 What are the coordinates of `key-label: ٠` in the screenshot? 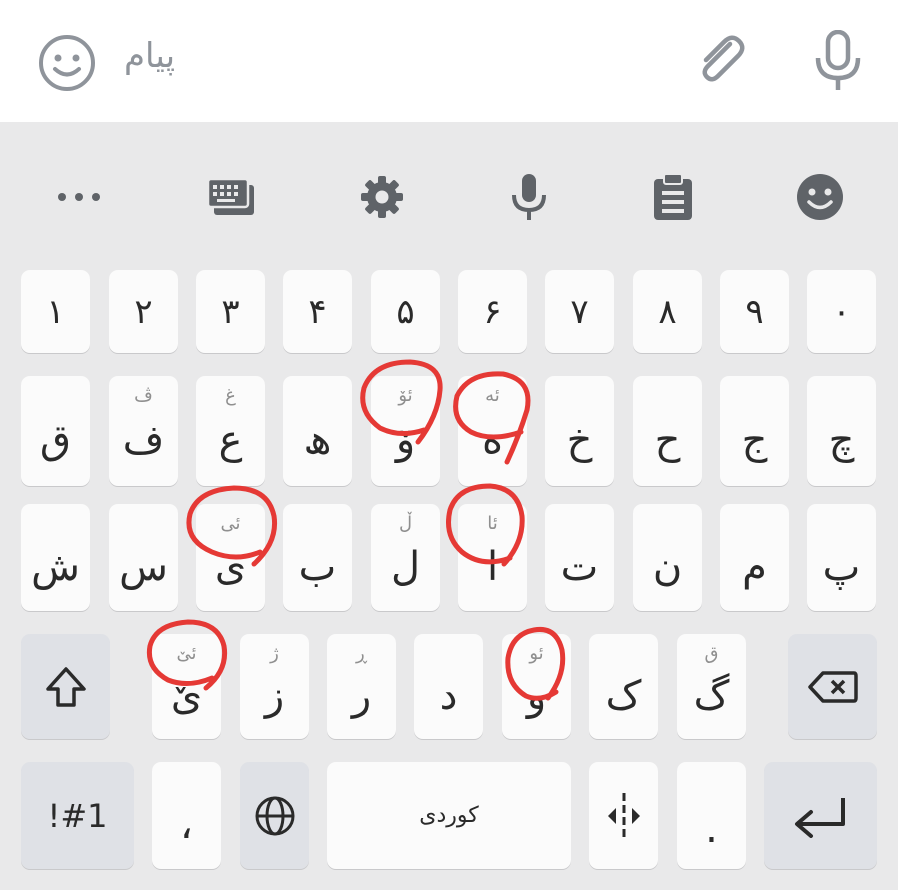 It's located at (841, 311).